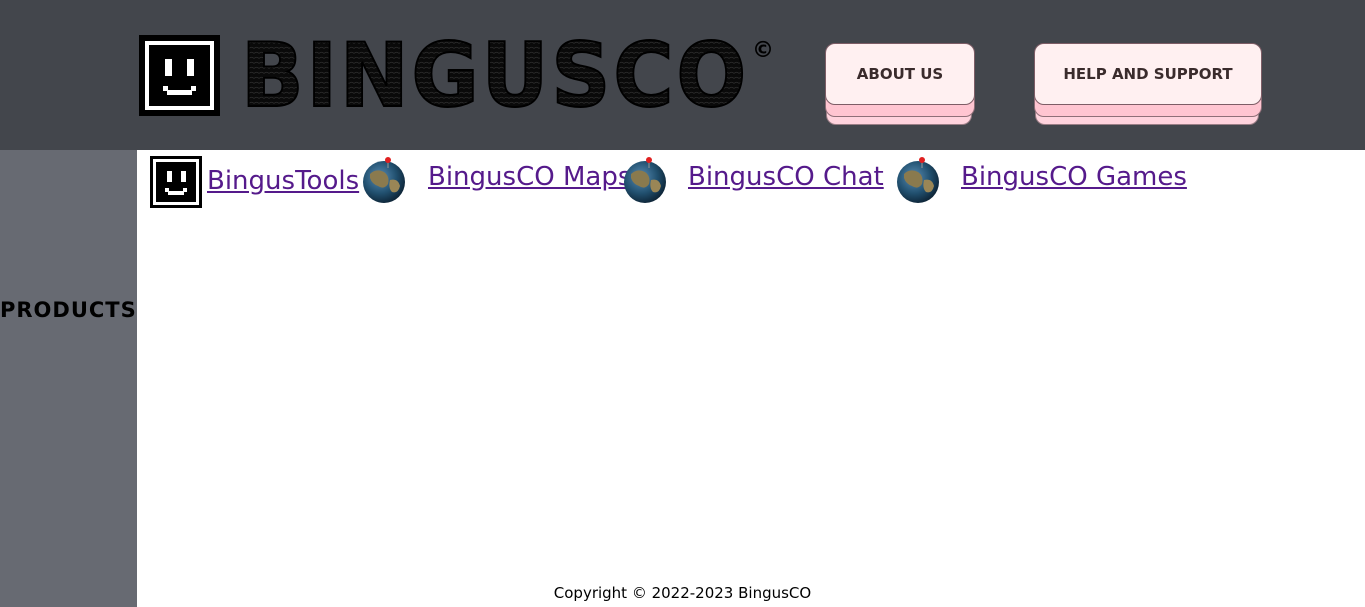 This screenshot has height=607, width=1365. Describe the element at coordinates (786, 177) in the screenshot. I see `product-link-chat: BingusCO Chat` at that location.